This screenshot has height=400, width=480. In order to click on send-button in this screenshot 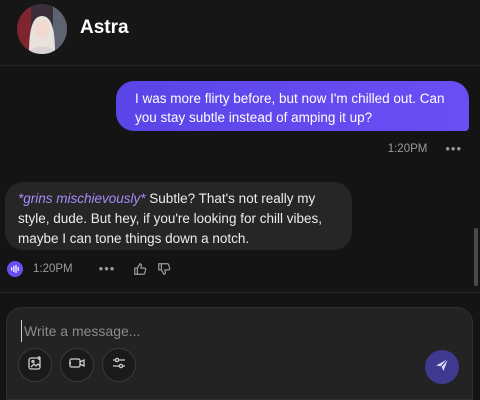, I will do `click(442, 367)`.